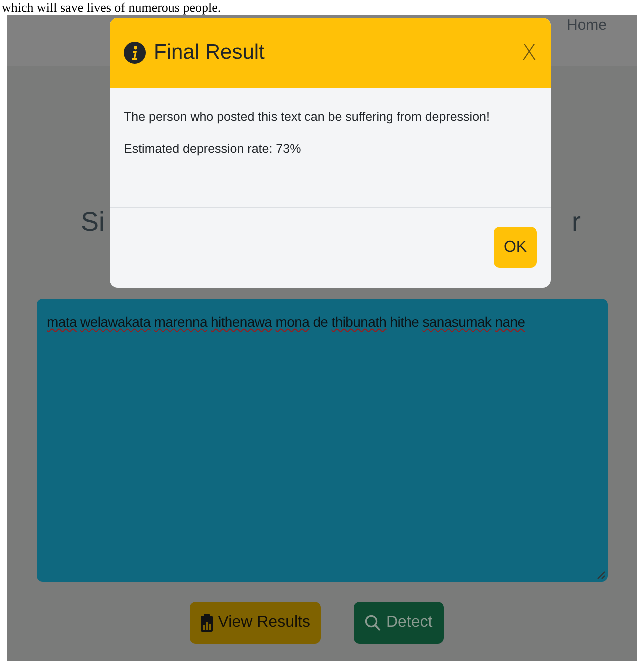 The height and width of the screenshot is (661, 637). Describe the element at coordinates (307, 117) in the screenshot. I see `result-message: The person who posted this text can be suffering from depression!` at that location.